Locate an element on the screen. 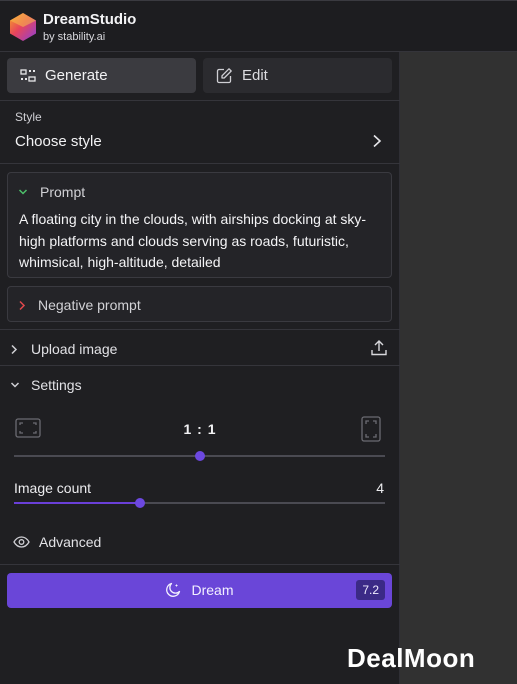 The width and height of the screenshot is (517, 684). settings-toggle: Settings is located at coordinates (46, 385).